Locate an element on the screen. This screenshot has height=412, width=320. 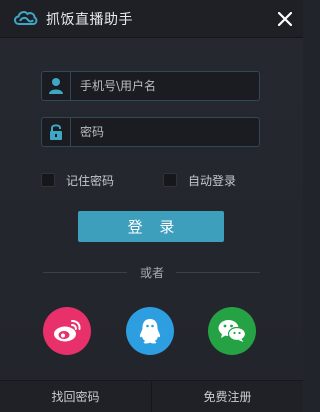
remember-password-checkbox: 记住密码 is located at coordinates (77, 180).